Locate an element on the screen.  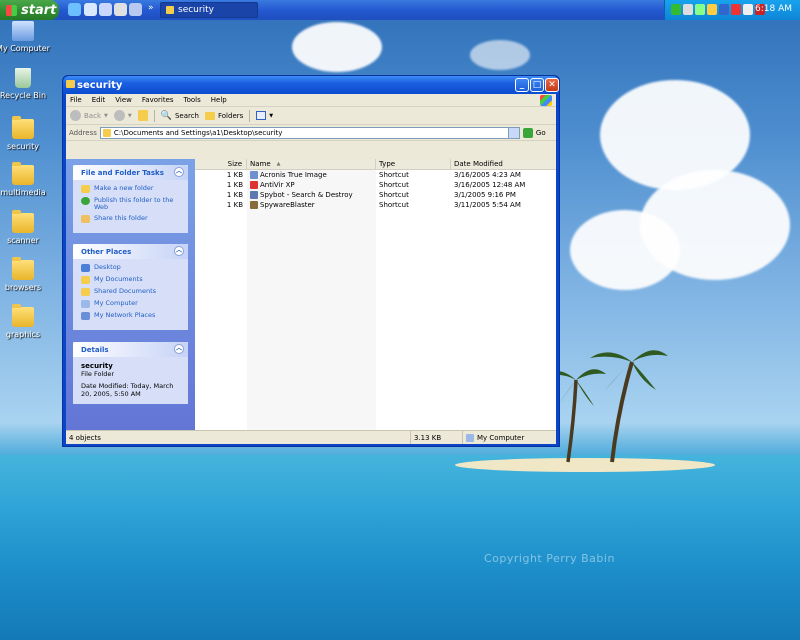
cloud is located at coordinates (625, 250).